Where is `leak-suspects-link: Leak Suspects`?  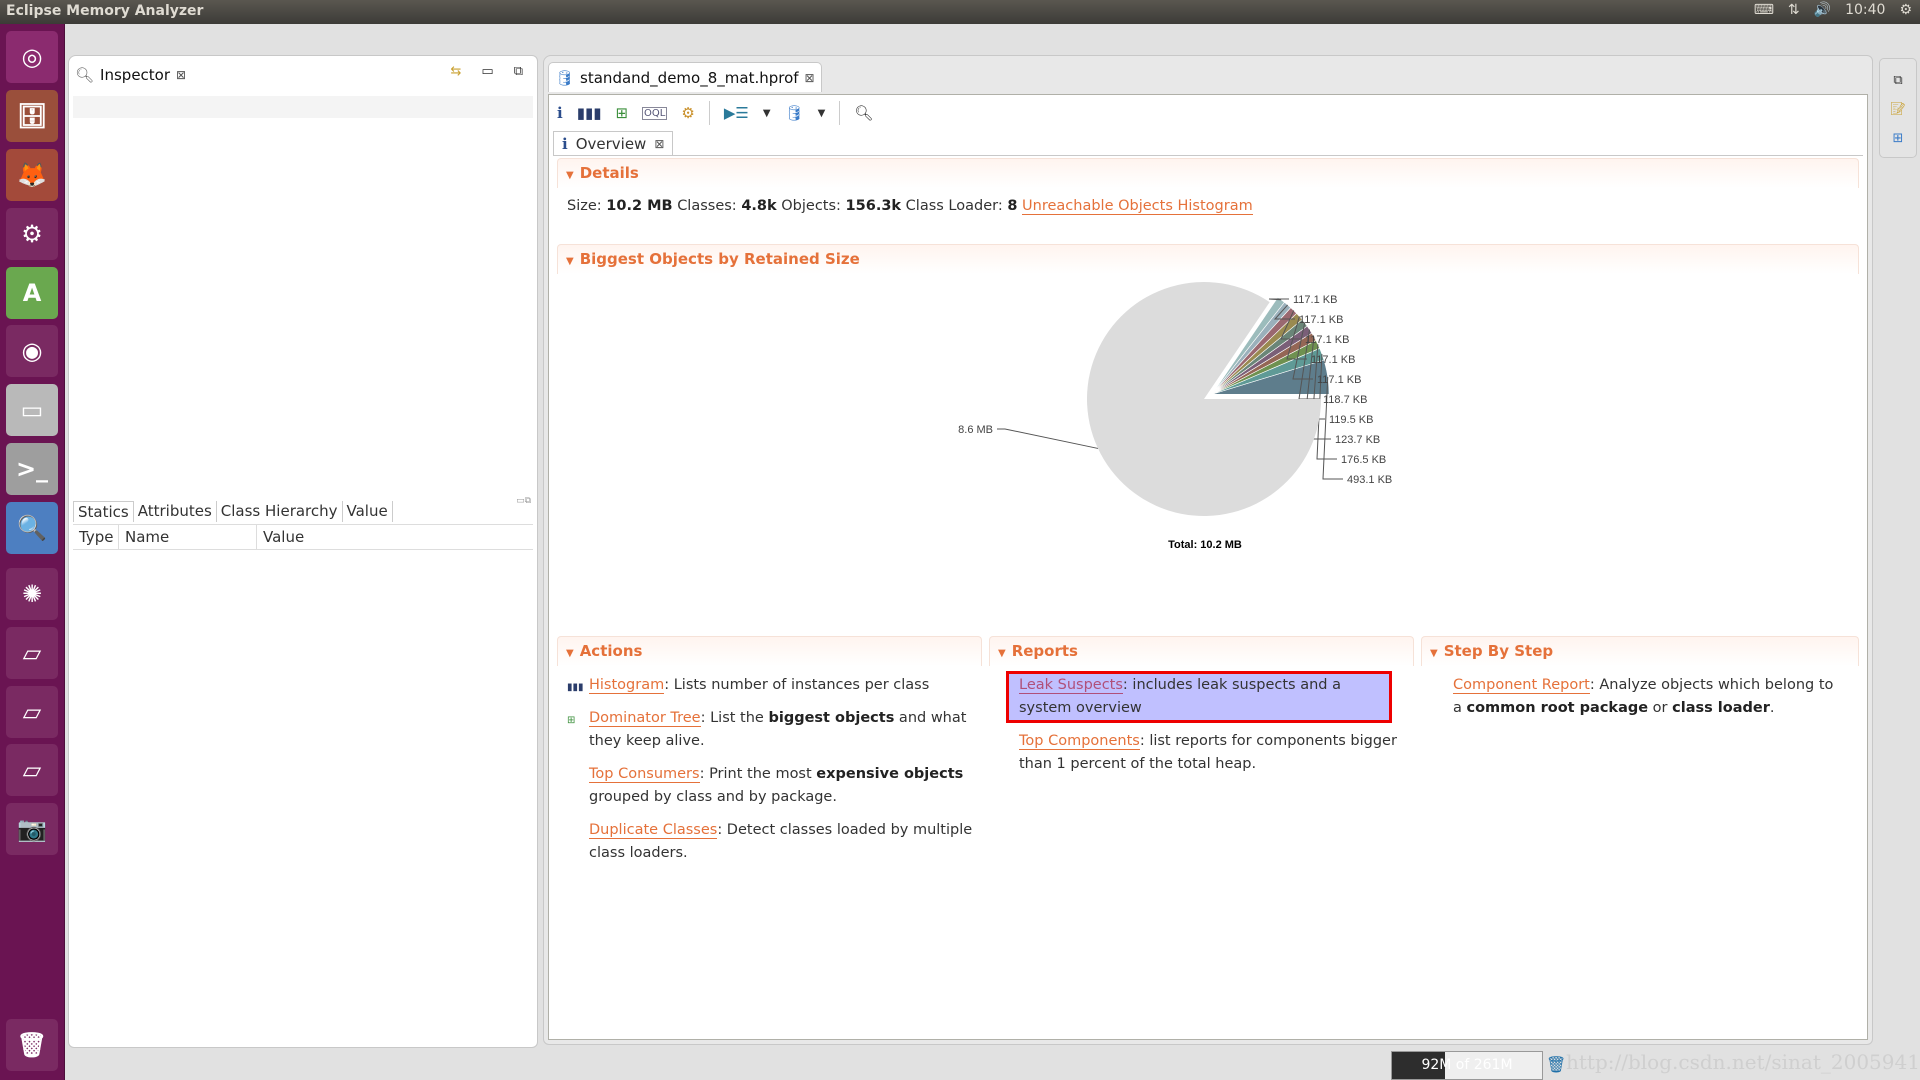 leak-suspects-link: Leak Suspects is located at coordinates (1071, 685).